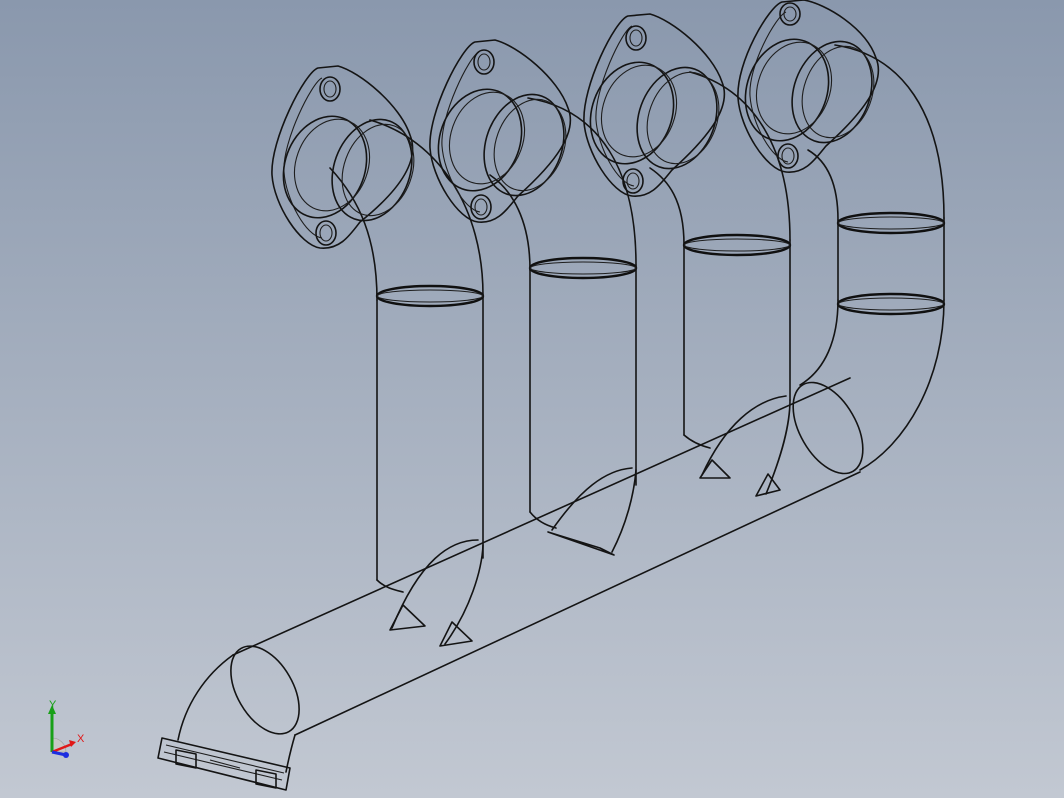  I want to click on x-axis-label: X, so click(81, 739).